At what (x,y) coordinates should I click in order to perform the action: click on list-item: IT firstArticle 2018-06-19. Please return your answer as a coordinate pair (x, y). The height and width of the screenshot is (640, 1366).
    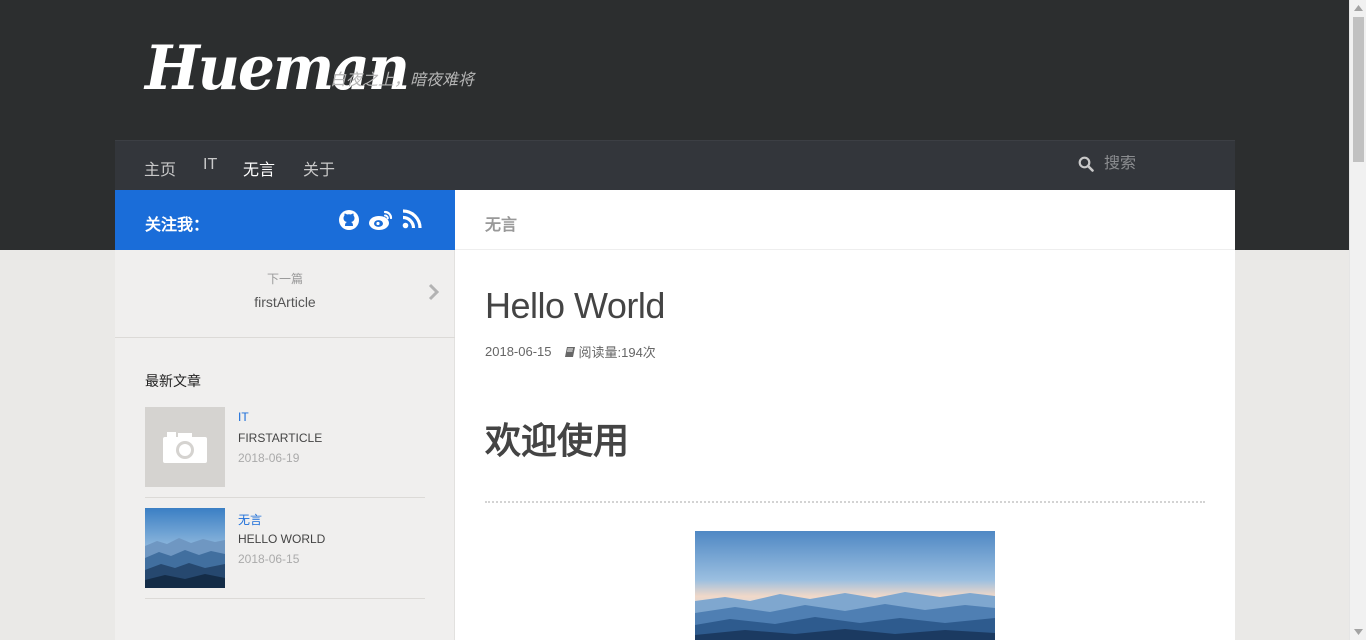
    Looking at the image, I should click on (285, 452).